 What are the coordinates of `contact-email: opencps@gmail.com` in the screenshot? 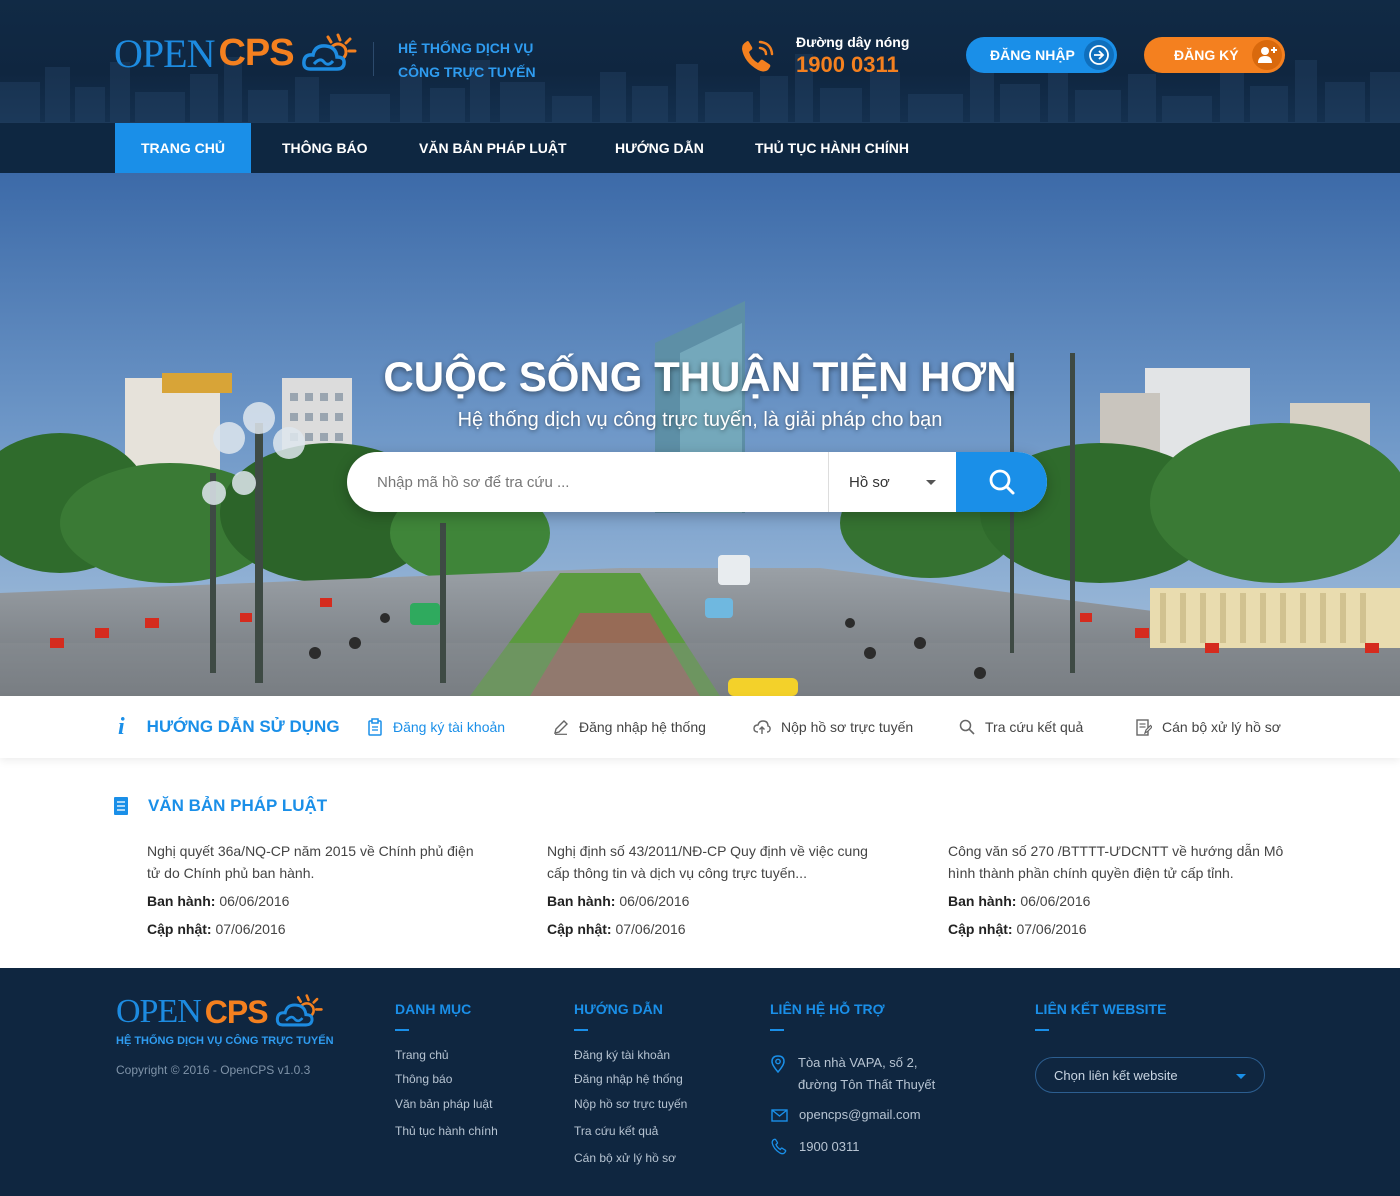 It's located at (860, 1115).